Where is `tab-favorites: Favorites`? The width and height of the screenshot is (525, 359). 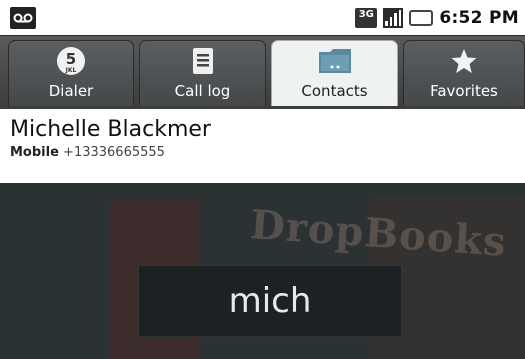
tab-favorites: Favorites is located at coordinates (464, 73).